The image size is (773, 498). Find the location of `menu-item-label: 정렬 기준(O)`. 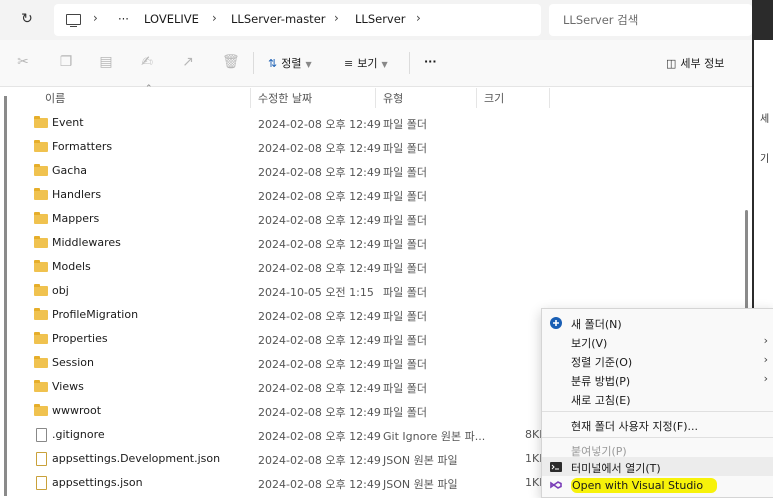

menu-item-label: 정렬 기준(O) is located at coordinates (602, 362).